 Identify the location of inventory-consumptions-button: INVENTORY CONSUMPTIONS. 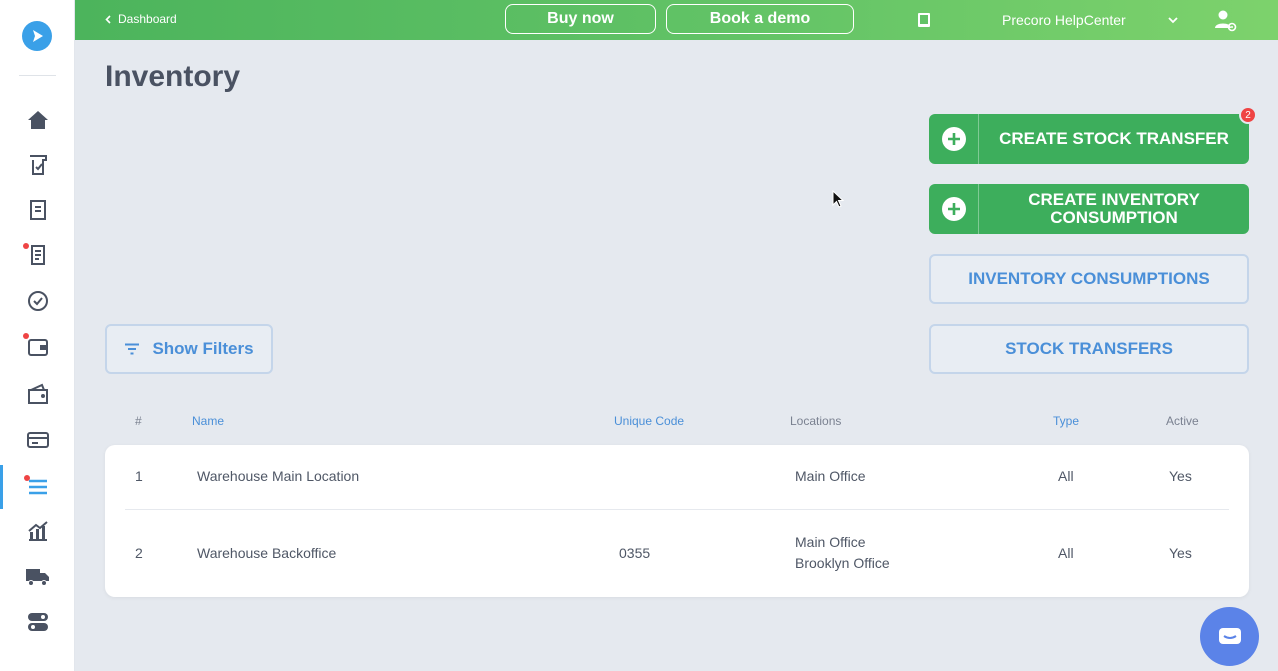
(1089, 279).